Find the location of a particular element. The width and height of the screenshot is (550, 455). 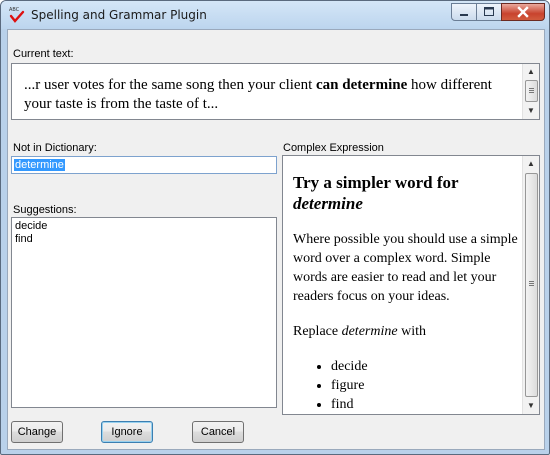

cancel-button: Cancel is located at coordinates (218, 432).